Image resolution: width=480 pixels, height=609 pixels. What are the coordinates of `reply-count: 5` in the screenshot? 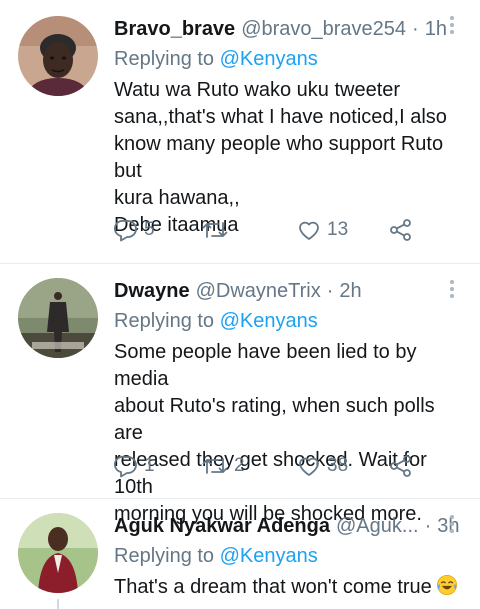 It's located at (149, 229).